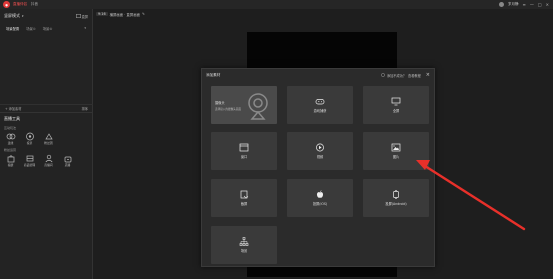 The height and width of the screenshot is (279, 553). What do you see at coordinates (547, 4) in the screenshot?
I see `close-window-button: ×` at bounding box center [547, 4].